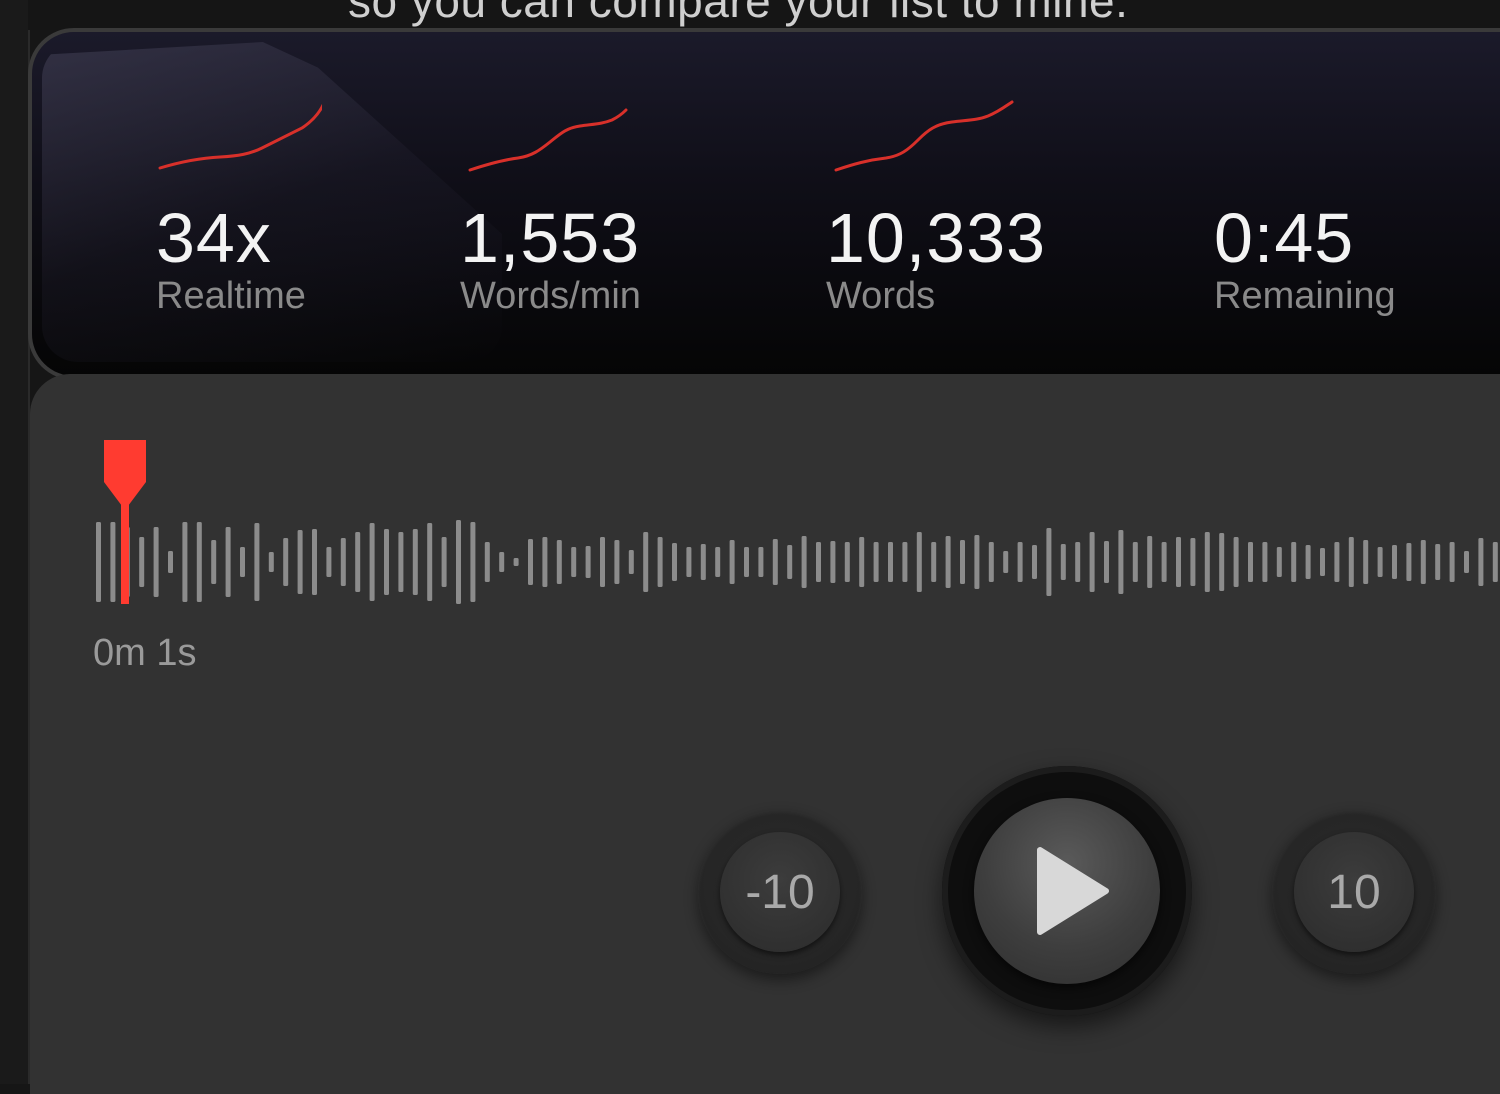 The width and height of the screenshot is (1500, 1094). I want to click on stat-words-per-min: 1,553 Words/min, so click(550, 203).